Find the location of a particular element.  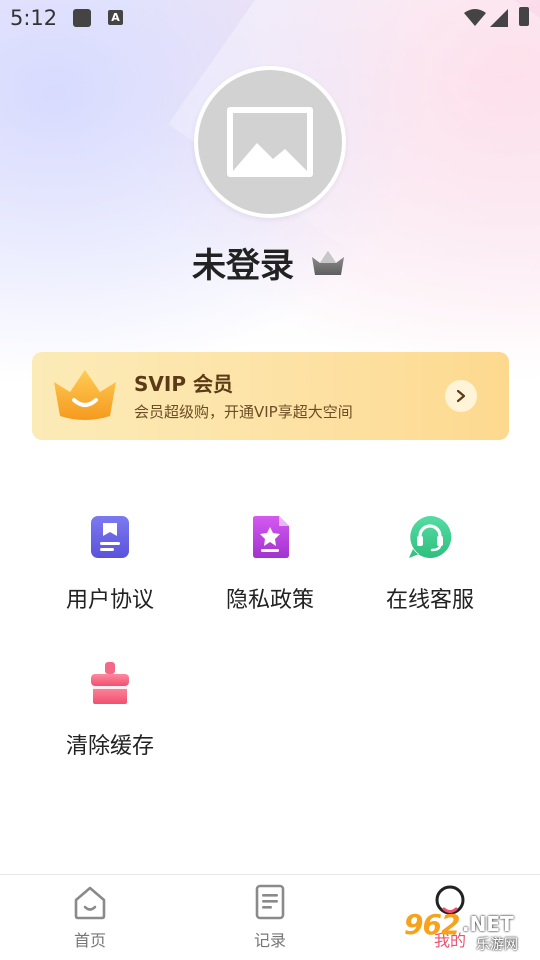

menu-label: 用户协议 is located at coordinates (109, 600).